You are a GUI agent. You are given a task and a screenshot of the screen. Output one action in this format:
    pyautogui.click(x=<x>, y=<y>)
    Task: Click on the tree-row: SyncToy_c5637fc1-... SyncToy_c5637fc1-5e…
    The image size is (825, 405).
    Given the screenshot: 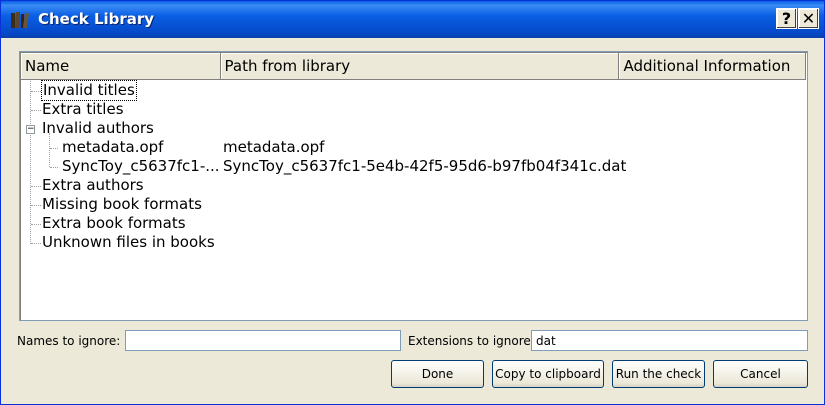 What is the action you would take?
    pyautogui.click(x=412, y=166)
    